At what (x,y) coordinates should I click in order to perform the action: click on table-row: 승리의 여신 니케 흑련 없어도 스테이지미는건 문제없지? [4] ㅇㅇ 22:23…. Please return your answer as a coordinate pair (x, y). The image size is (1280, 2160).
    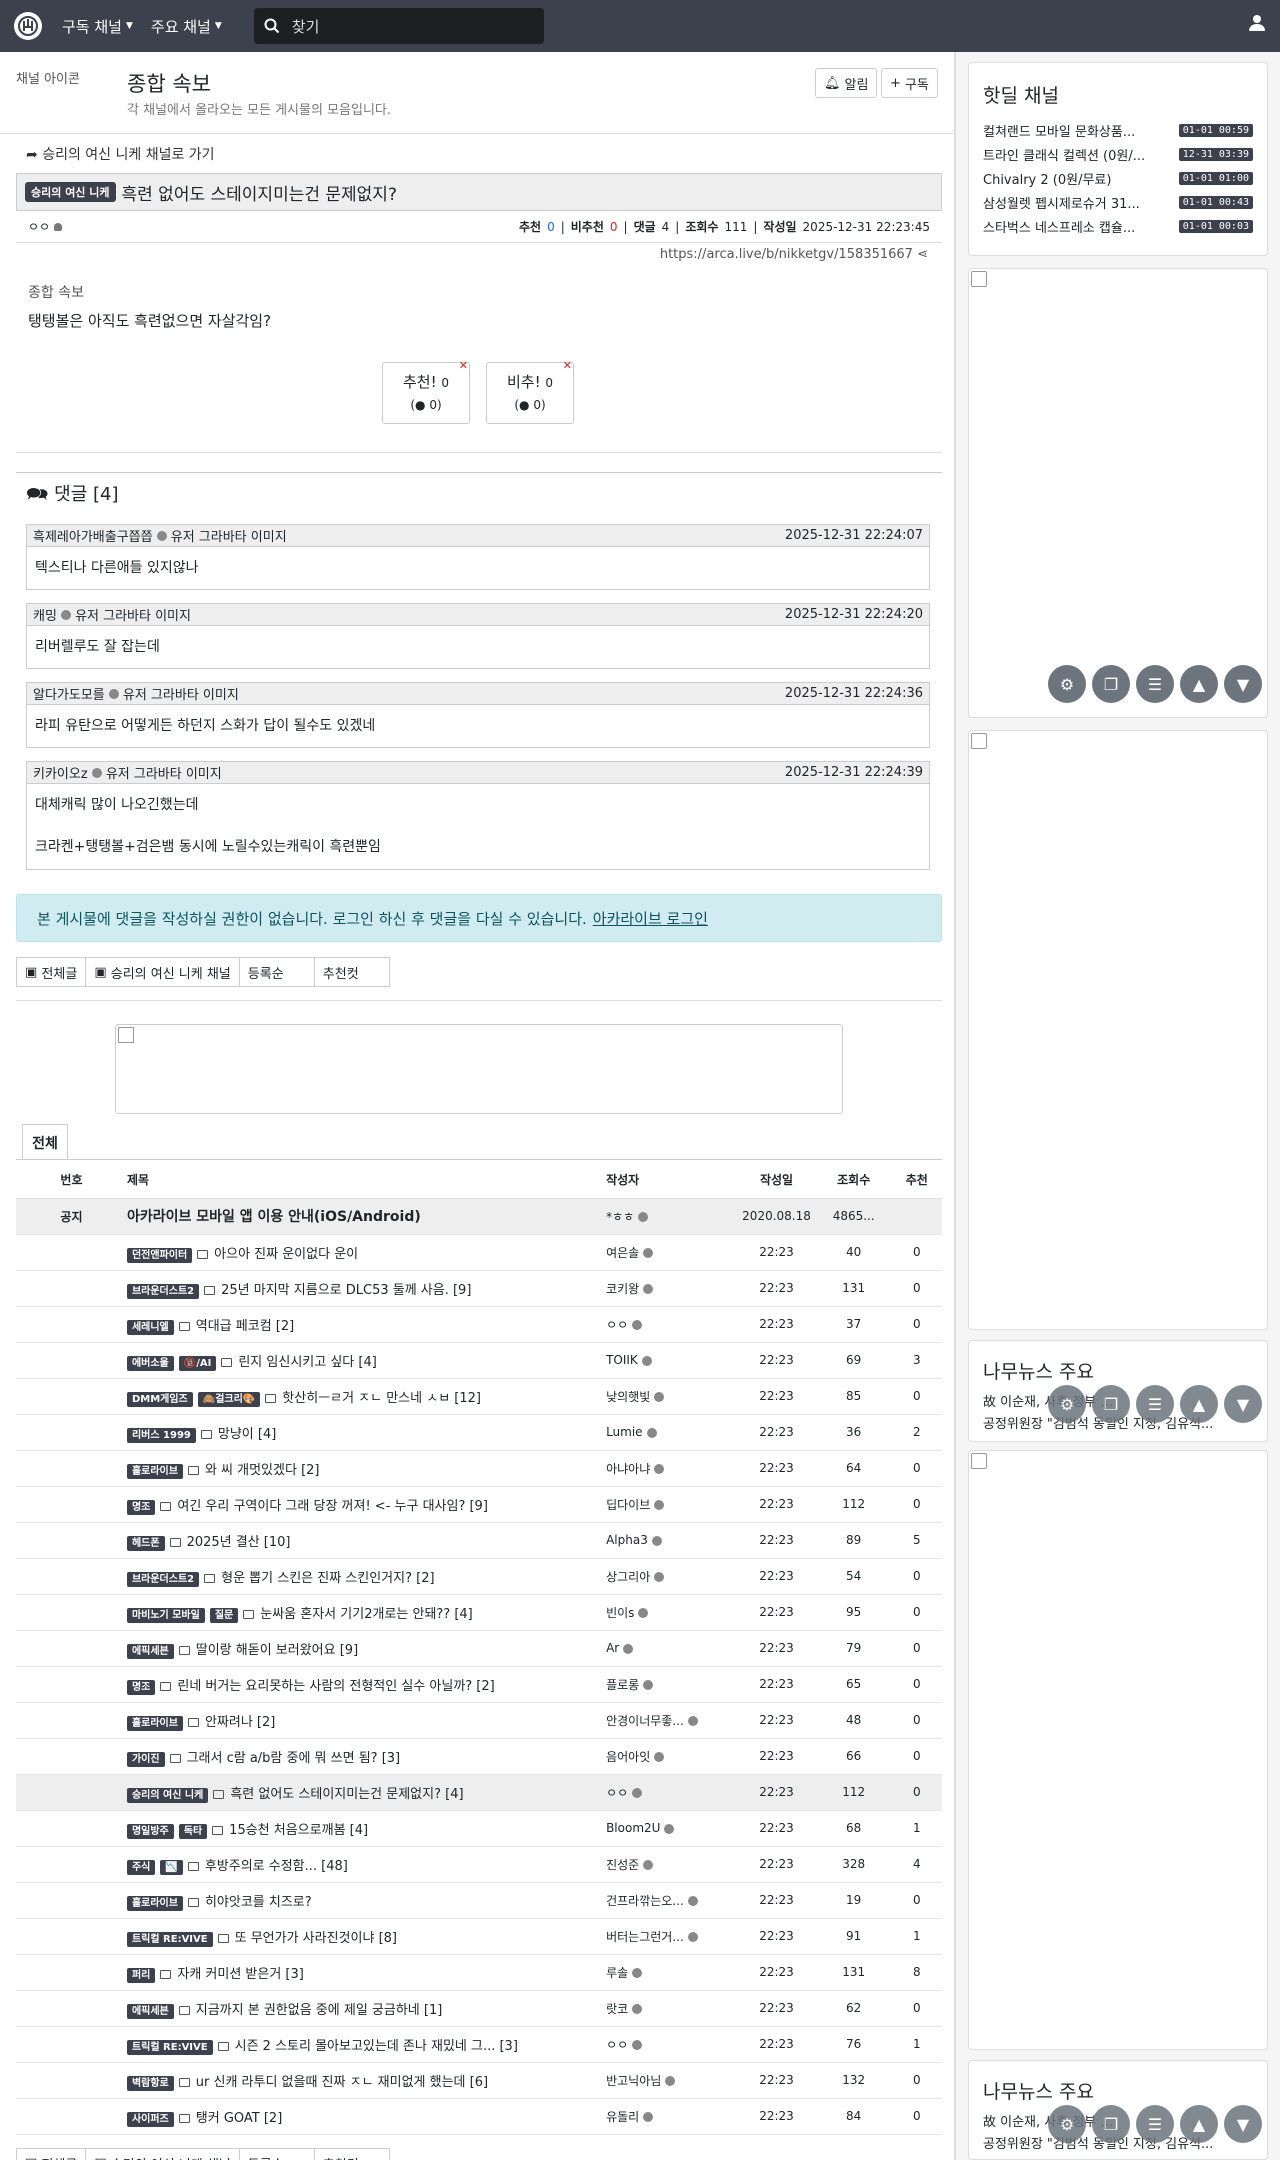
    Looking at the image, I should click on (479, 1792).